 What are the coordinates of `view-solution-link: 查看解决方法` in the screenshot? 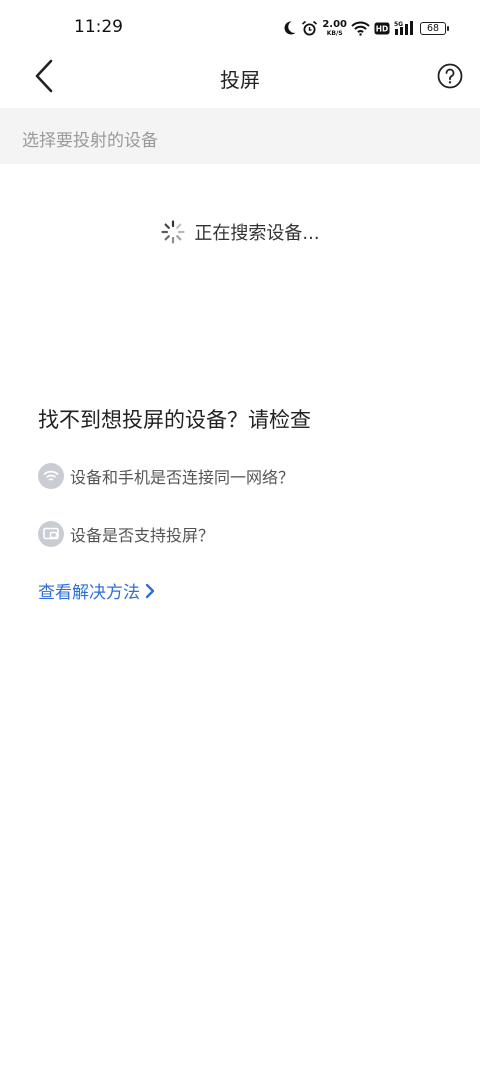 It's located at (97, 590).